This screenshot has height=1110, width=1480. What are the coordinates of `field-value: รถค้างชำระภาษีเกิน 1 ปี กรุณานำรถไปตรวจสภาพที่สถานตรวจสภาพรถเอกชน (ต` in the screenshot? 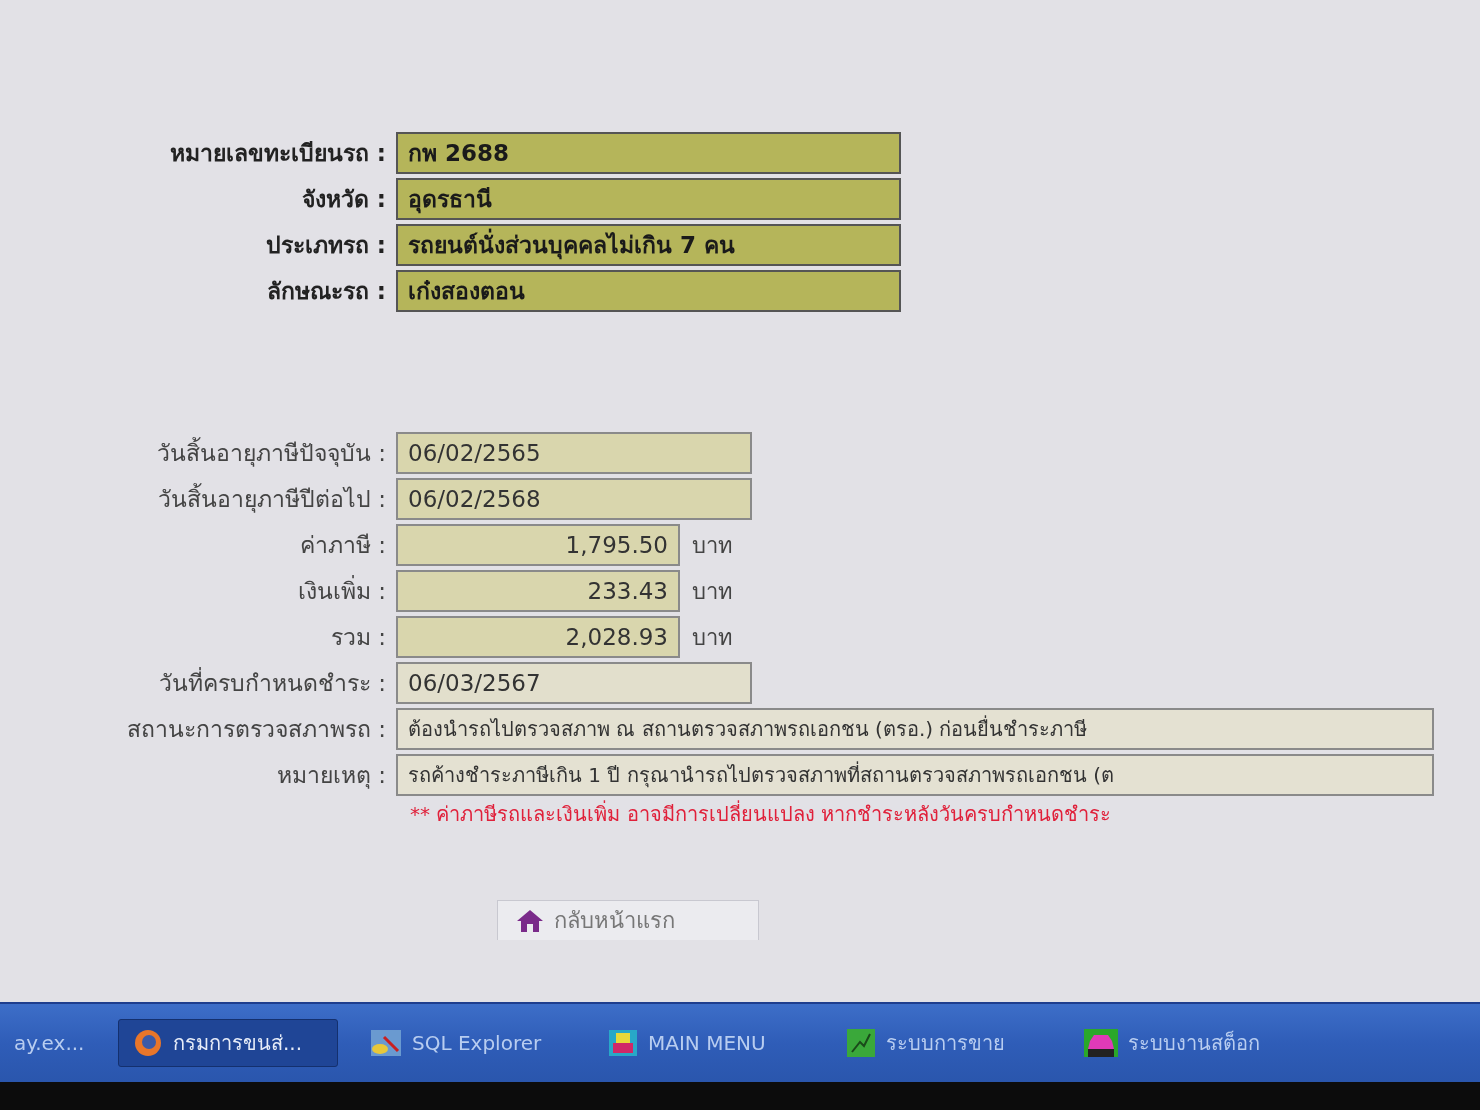 It's located at (915, 775).